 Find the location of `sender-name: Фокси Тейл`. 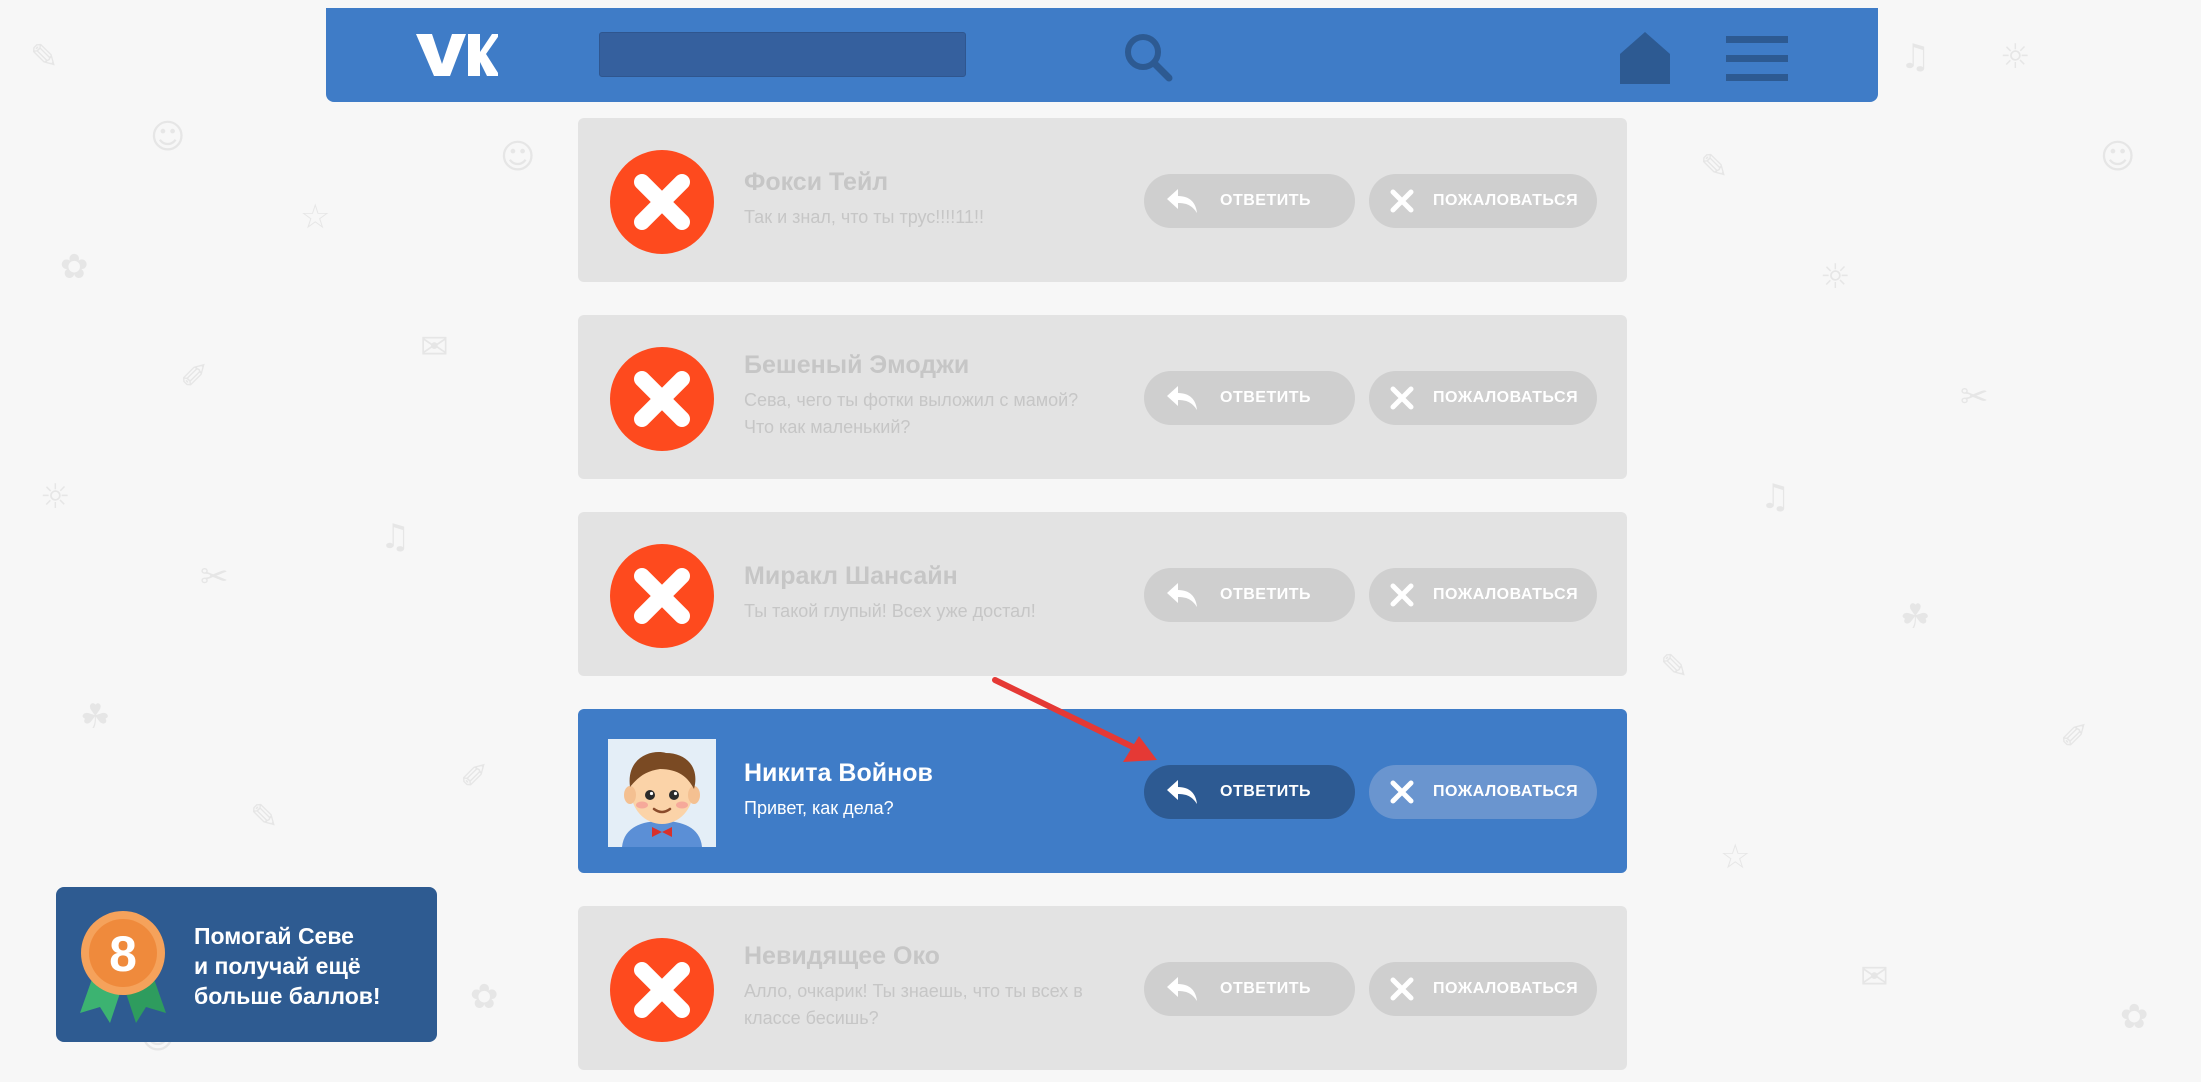

sender-name: Фокси Тейл is located at coordinates (816, 182).